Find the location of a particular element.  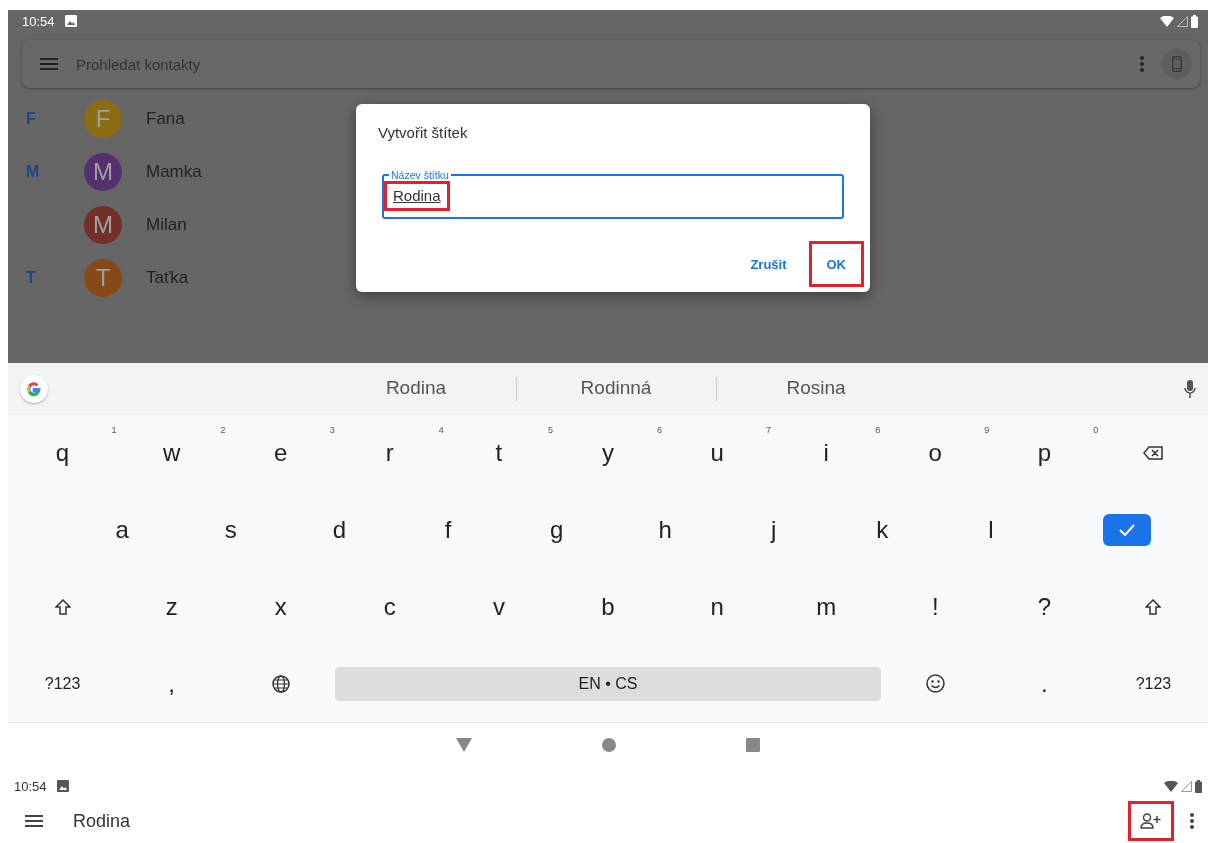

add-person-icon is located at coordinates (1151, 821).